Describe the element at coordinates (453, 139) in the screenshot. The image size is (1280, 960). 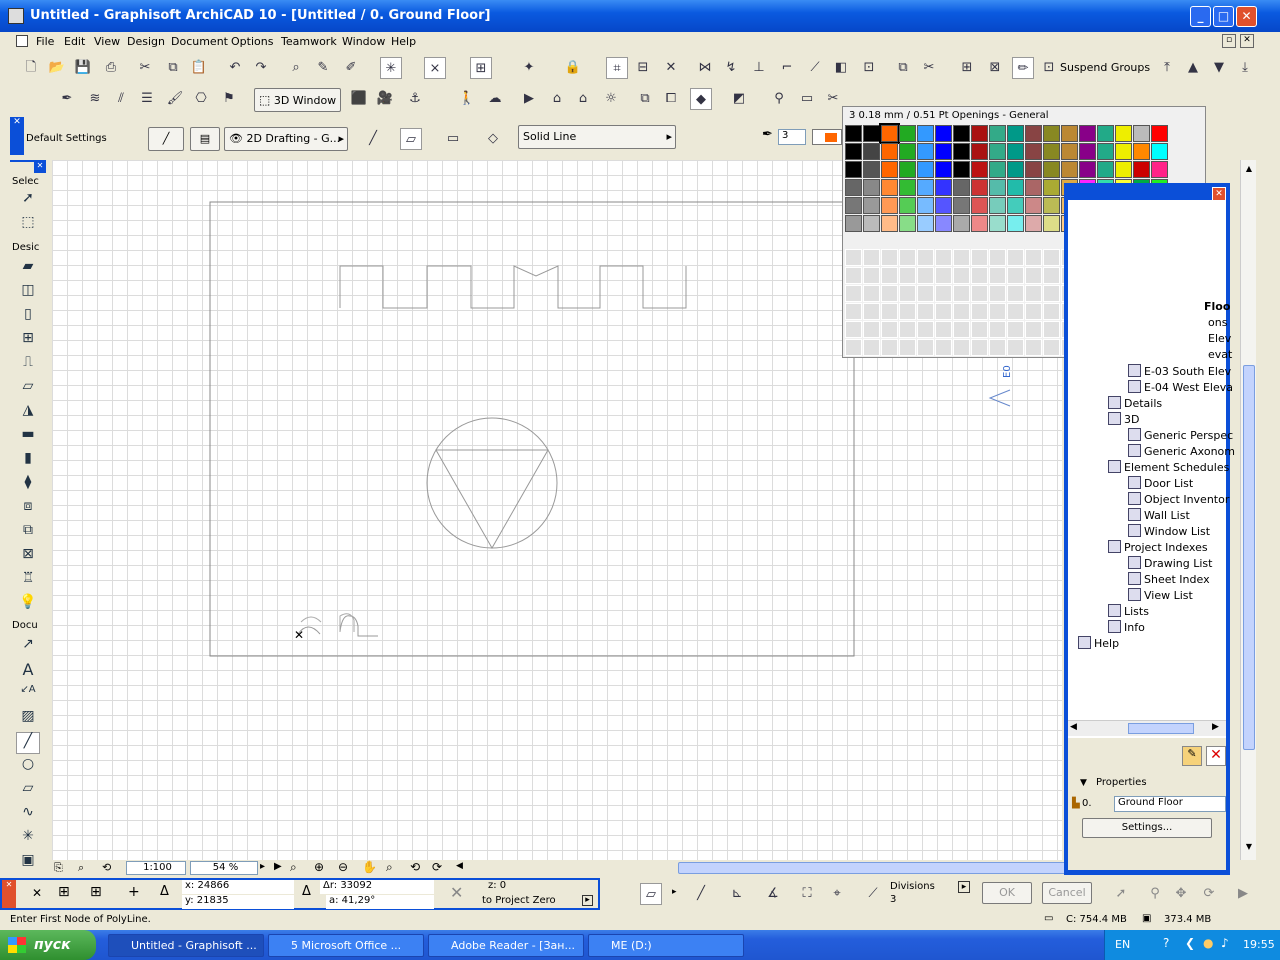
I see `rectangle-icon: ▭` at that location.